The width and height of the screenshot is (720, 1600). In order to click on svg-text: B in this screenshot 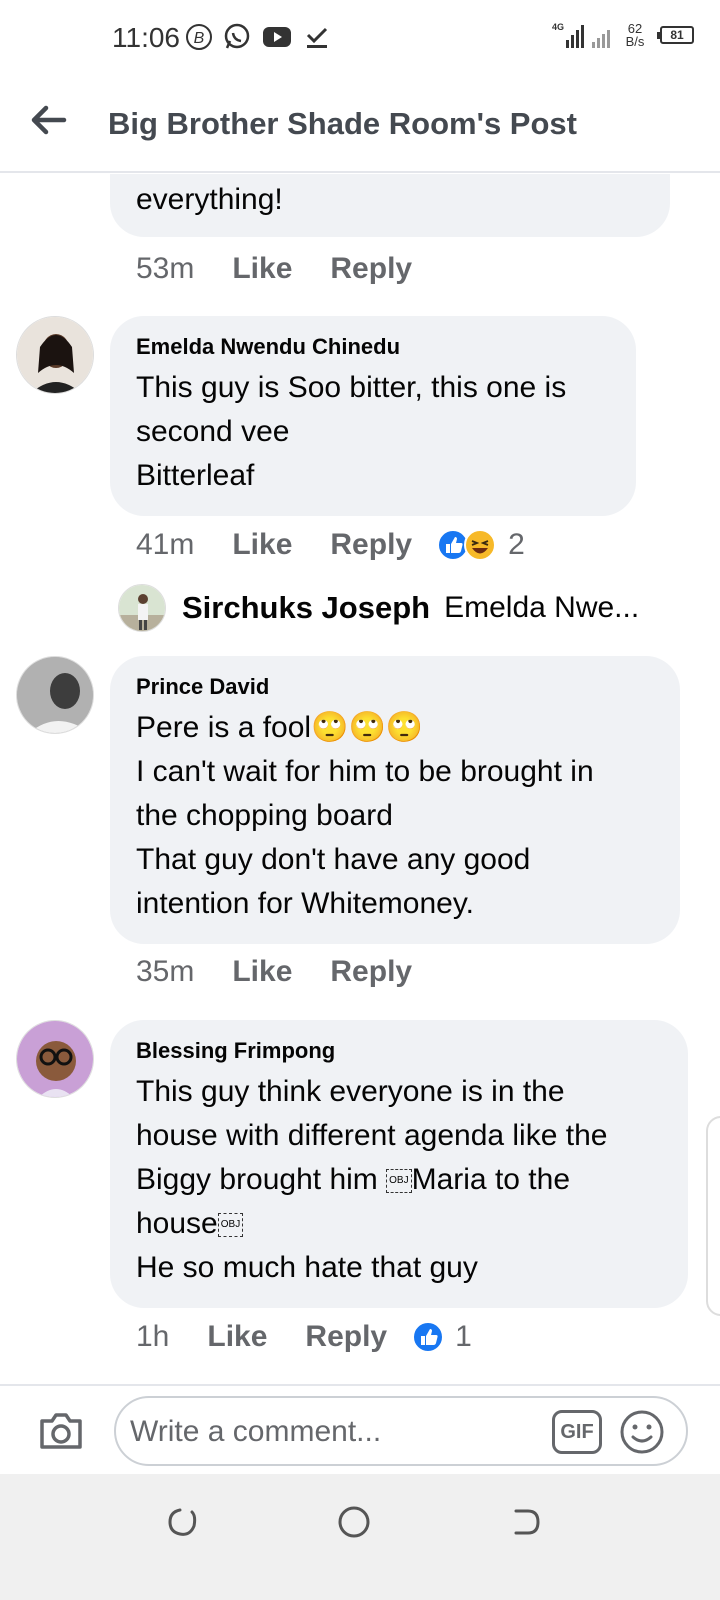, I will do `click(199, 38)`.